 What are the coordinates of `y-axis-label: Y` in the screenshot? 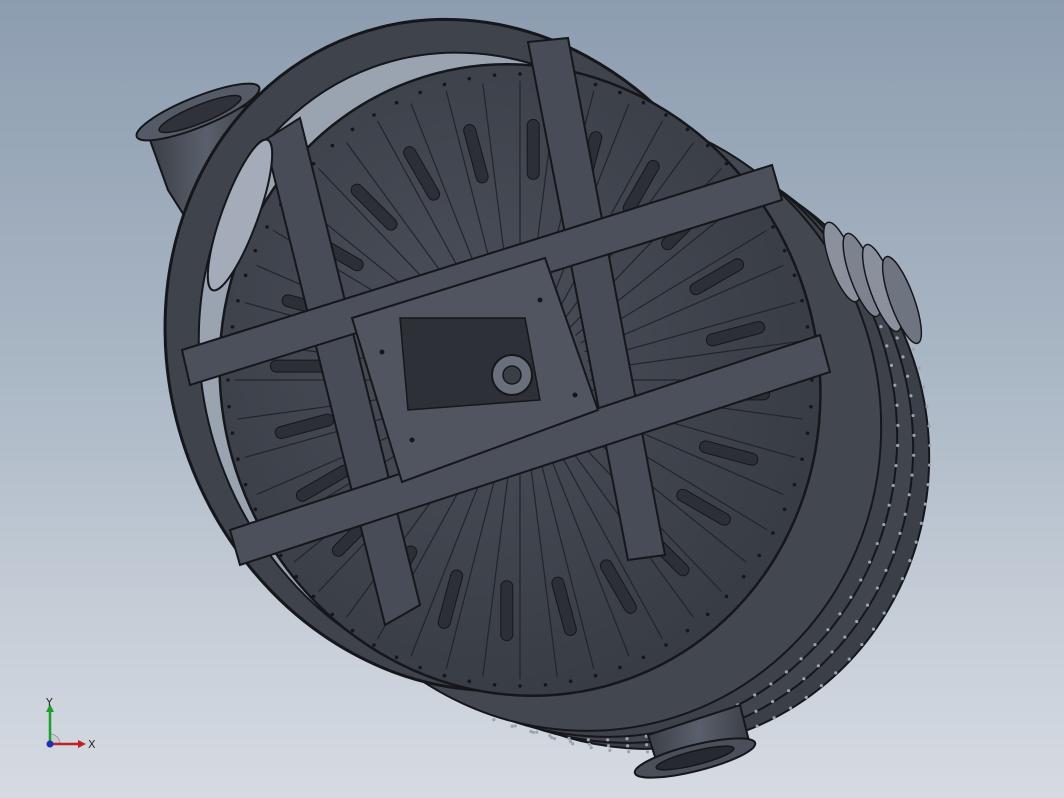 It's located at (49, 702).